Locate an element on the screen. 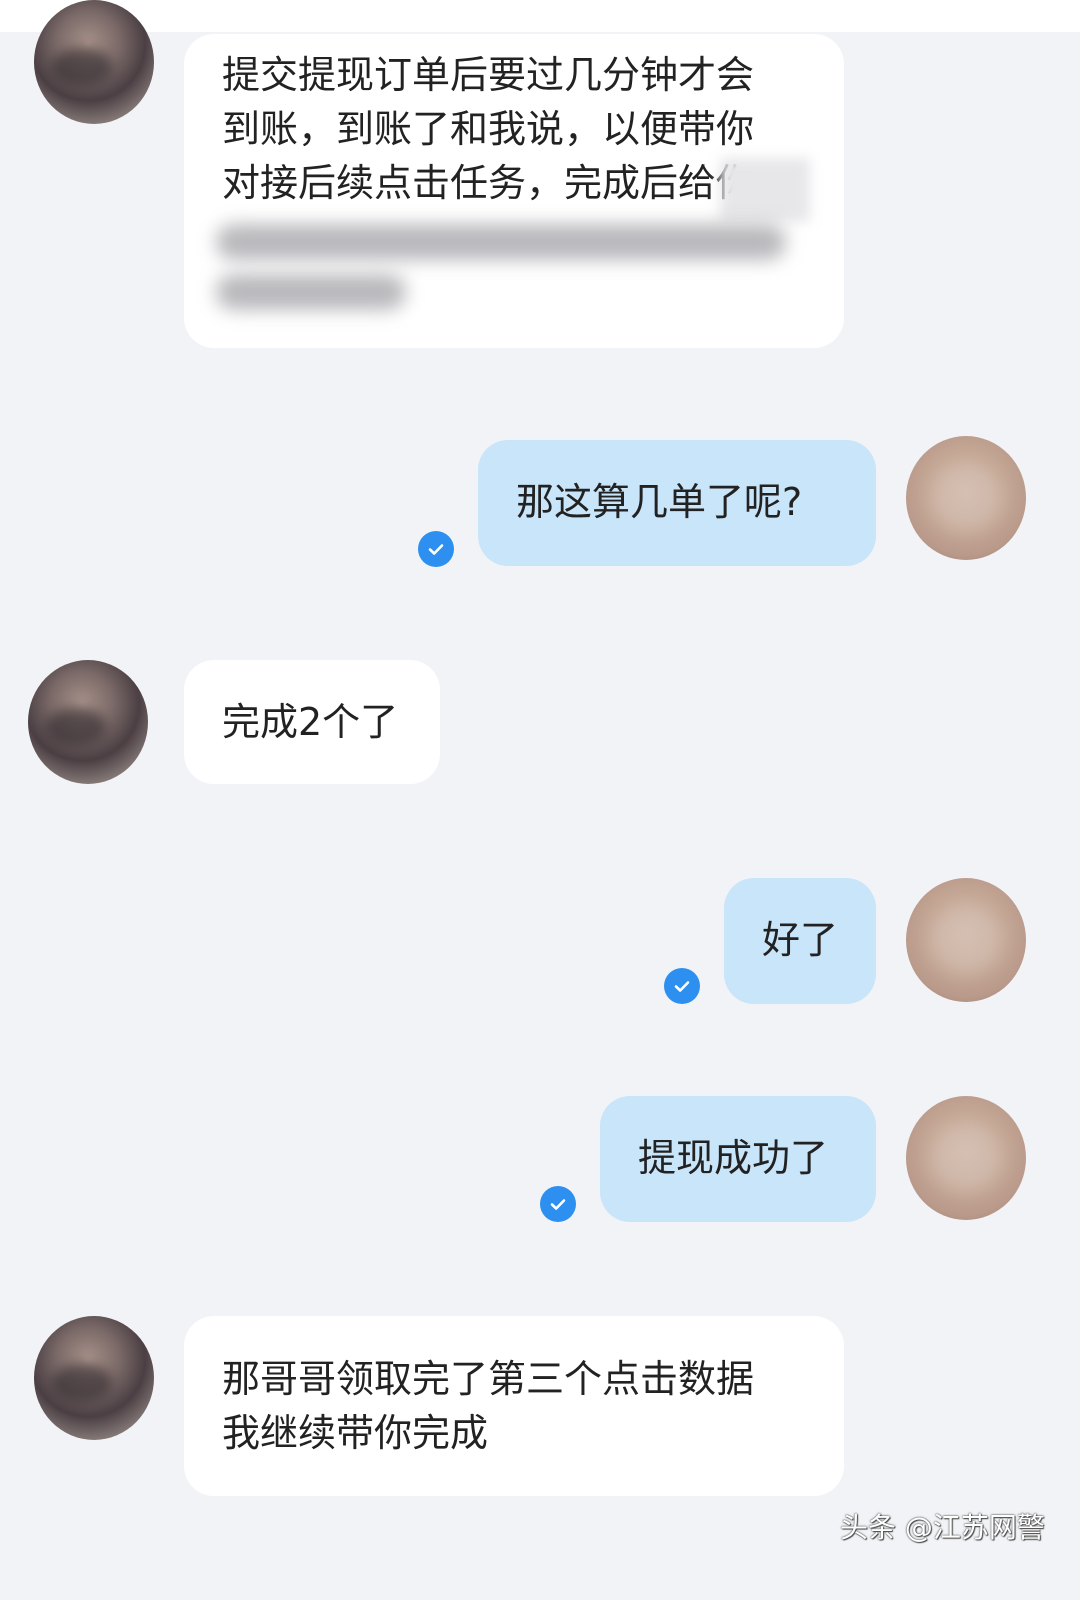 This screenshot has height=1600, width=1080. message-line: 到账，到账了和我说，以便带你 is located at coordinates (488, 129).